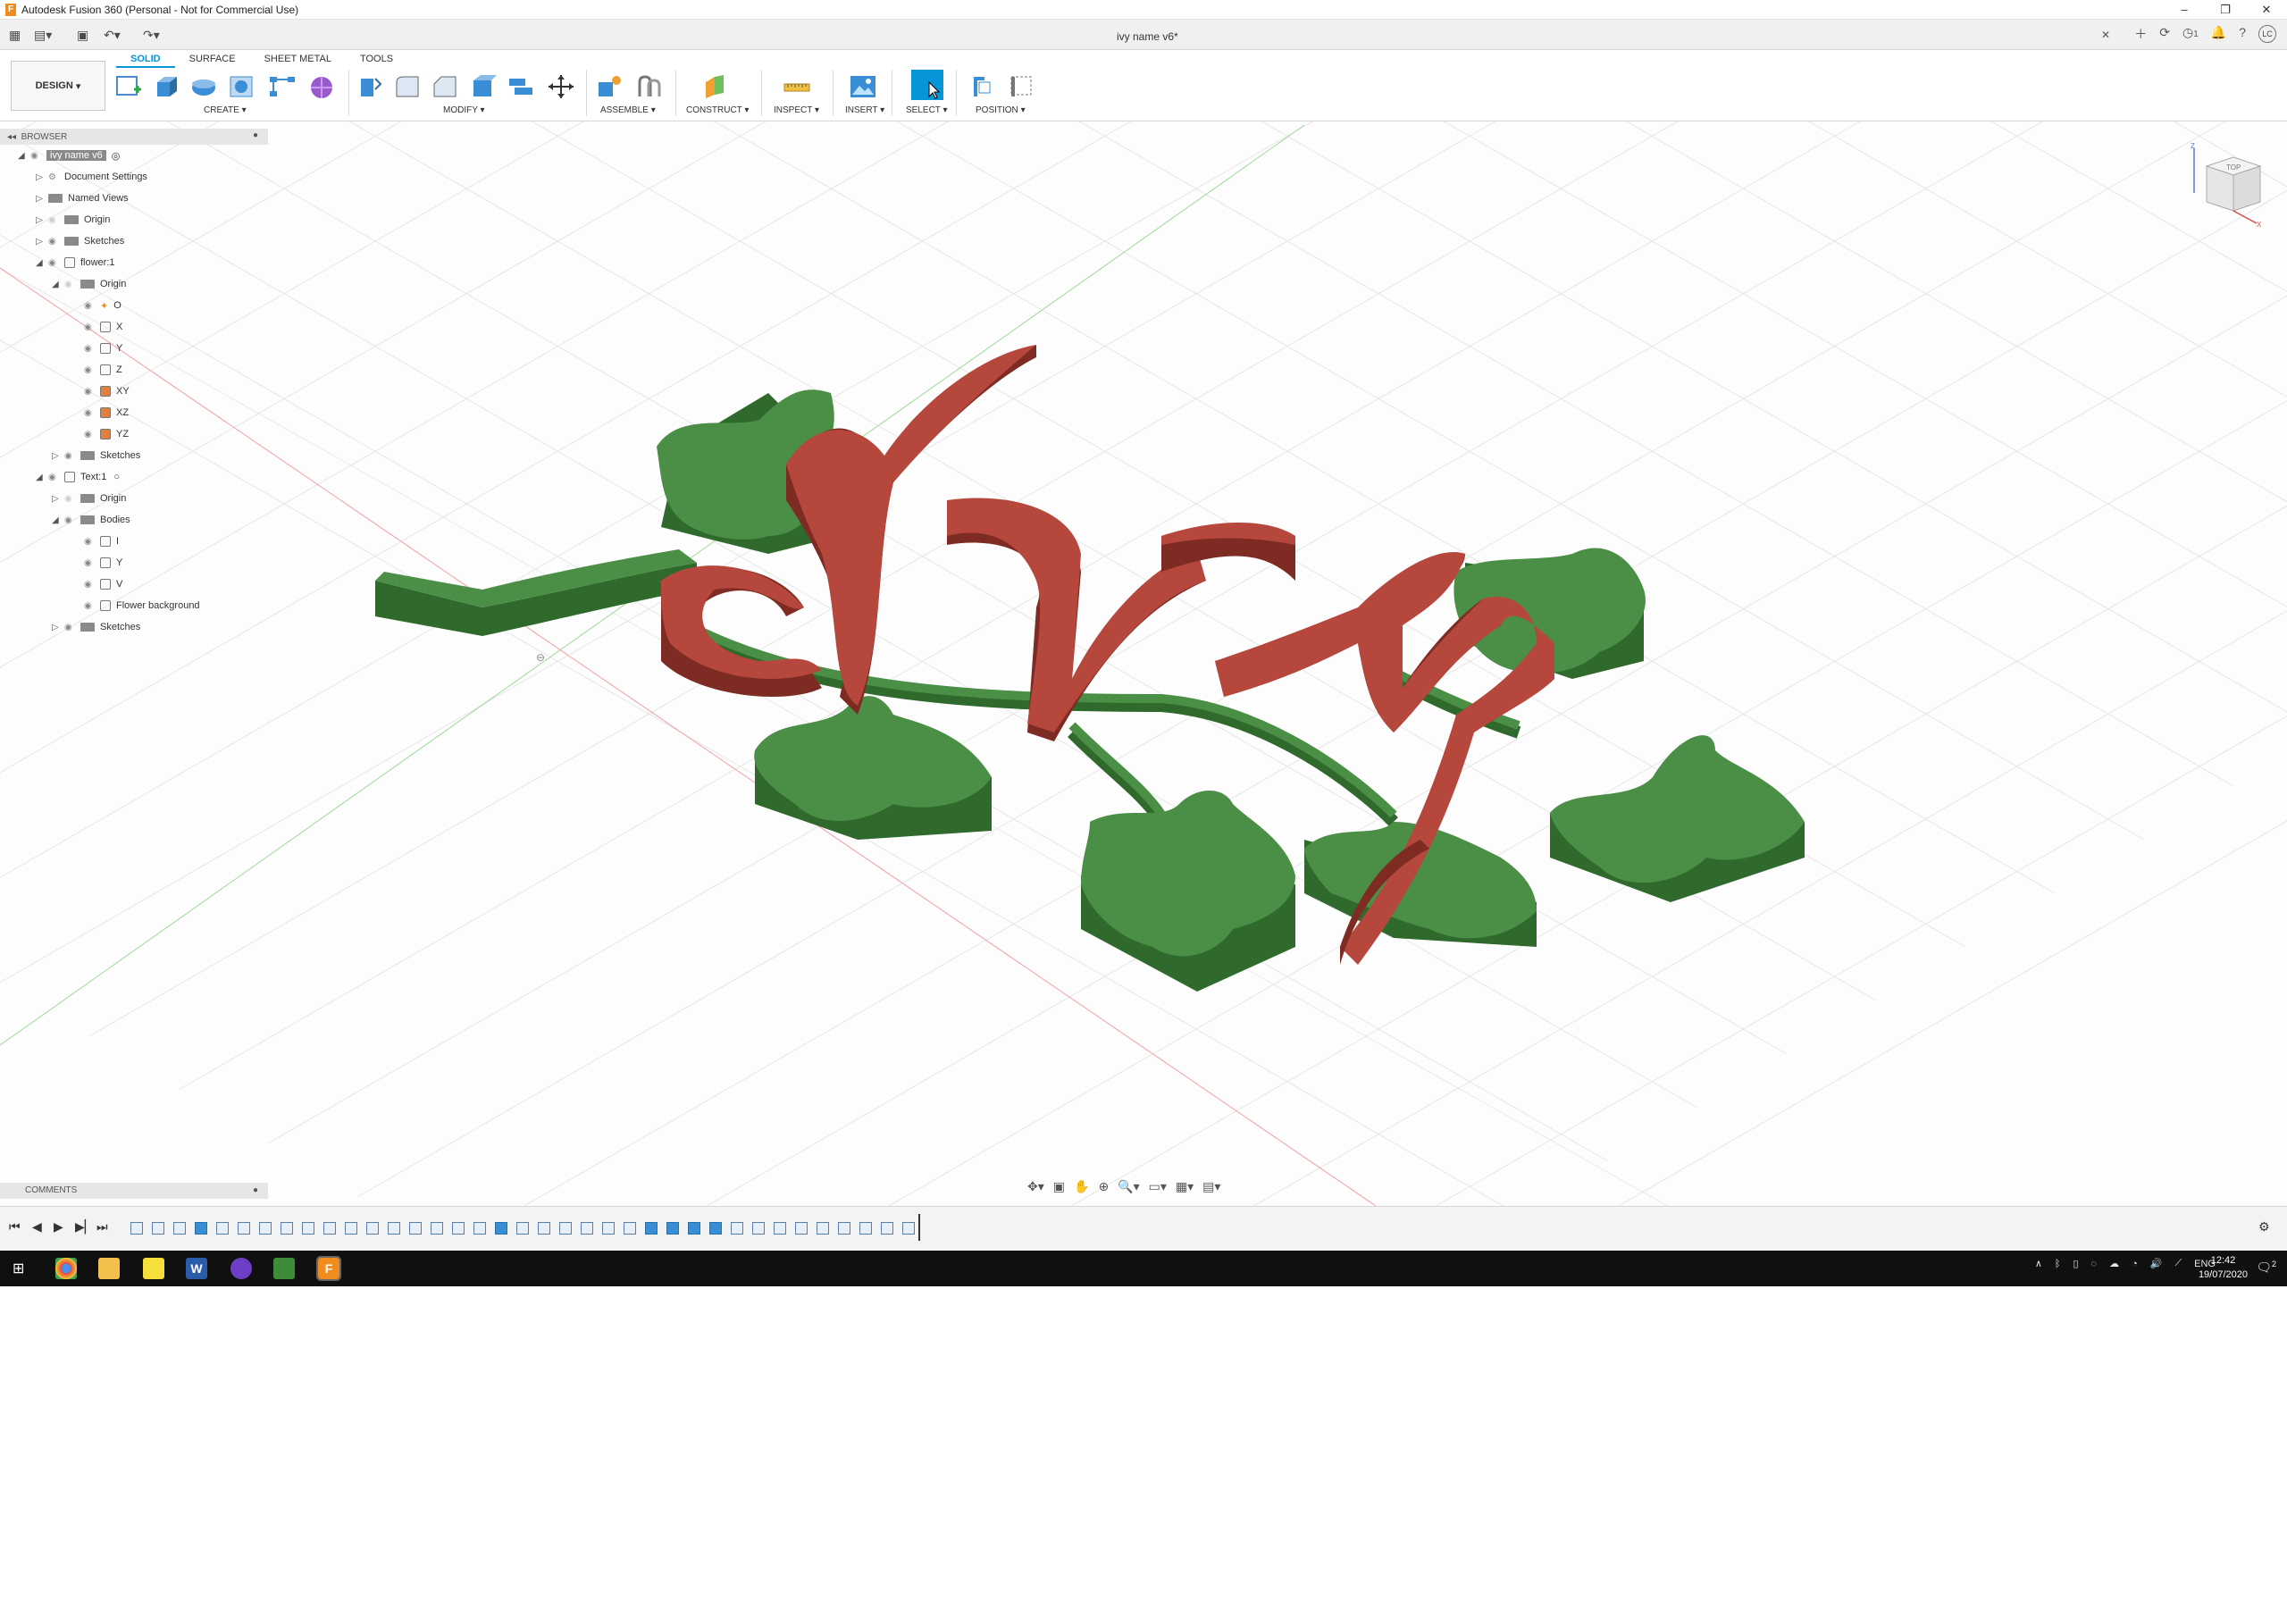 The width and height of the screenshot is (2287, 1624). What do you see at coordinates (927, 85) in the screenshot?
I see `select-tool-icon` at bounding box center [927, 85].